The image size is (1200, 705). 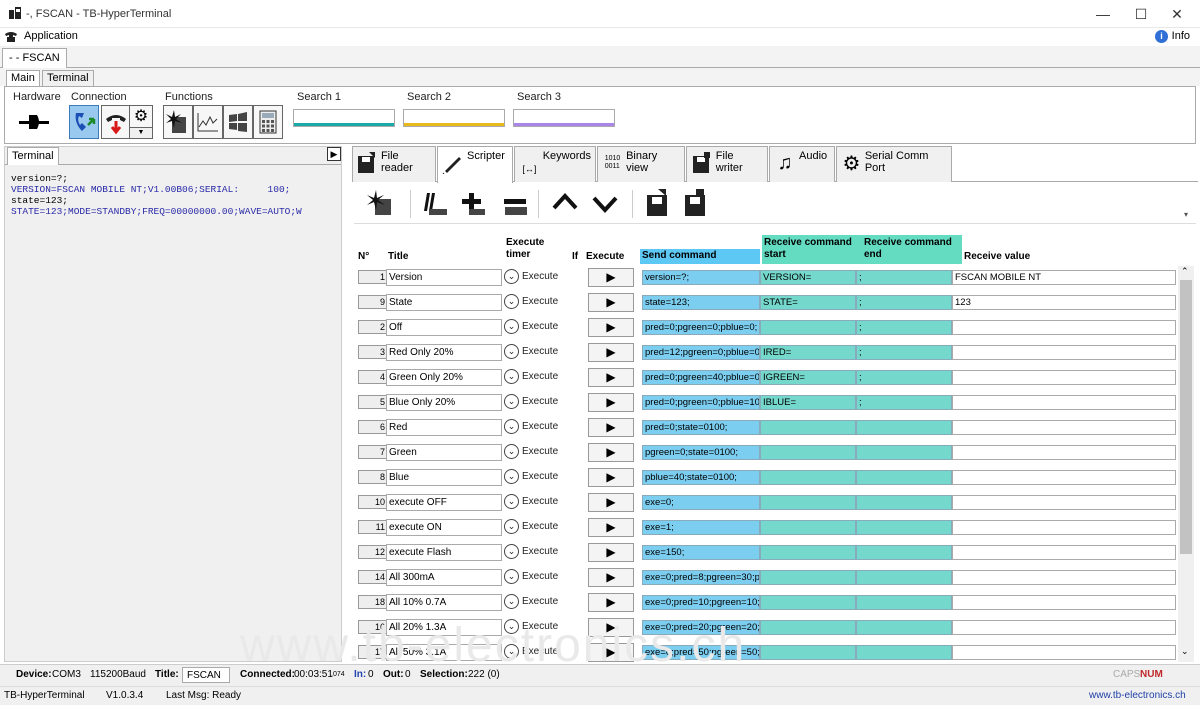 What do you see at coordinates (1064, 302) in the screenshot?
I see `row-receive-value: 123` at bounding box center [1064, 302].